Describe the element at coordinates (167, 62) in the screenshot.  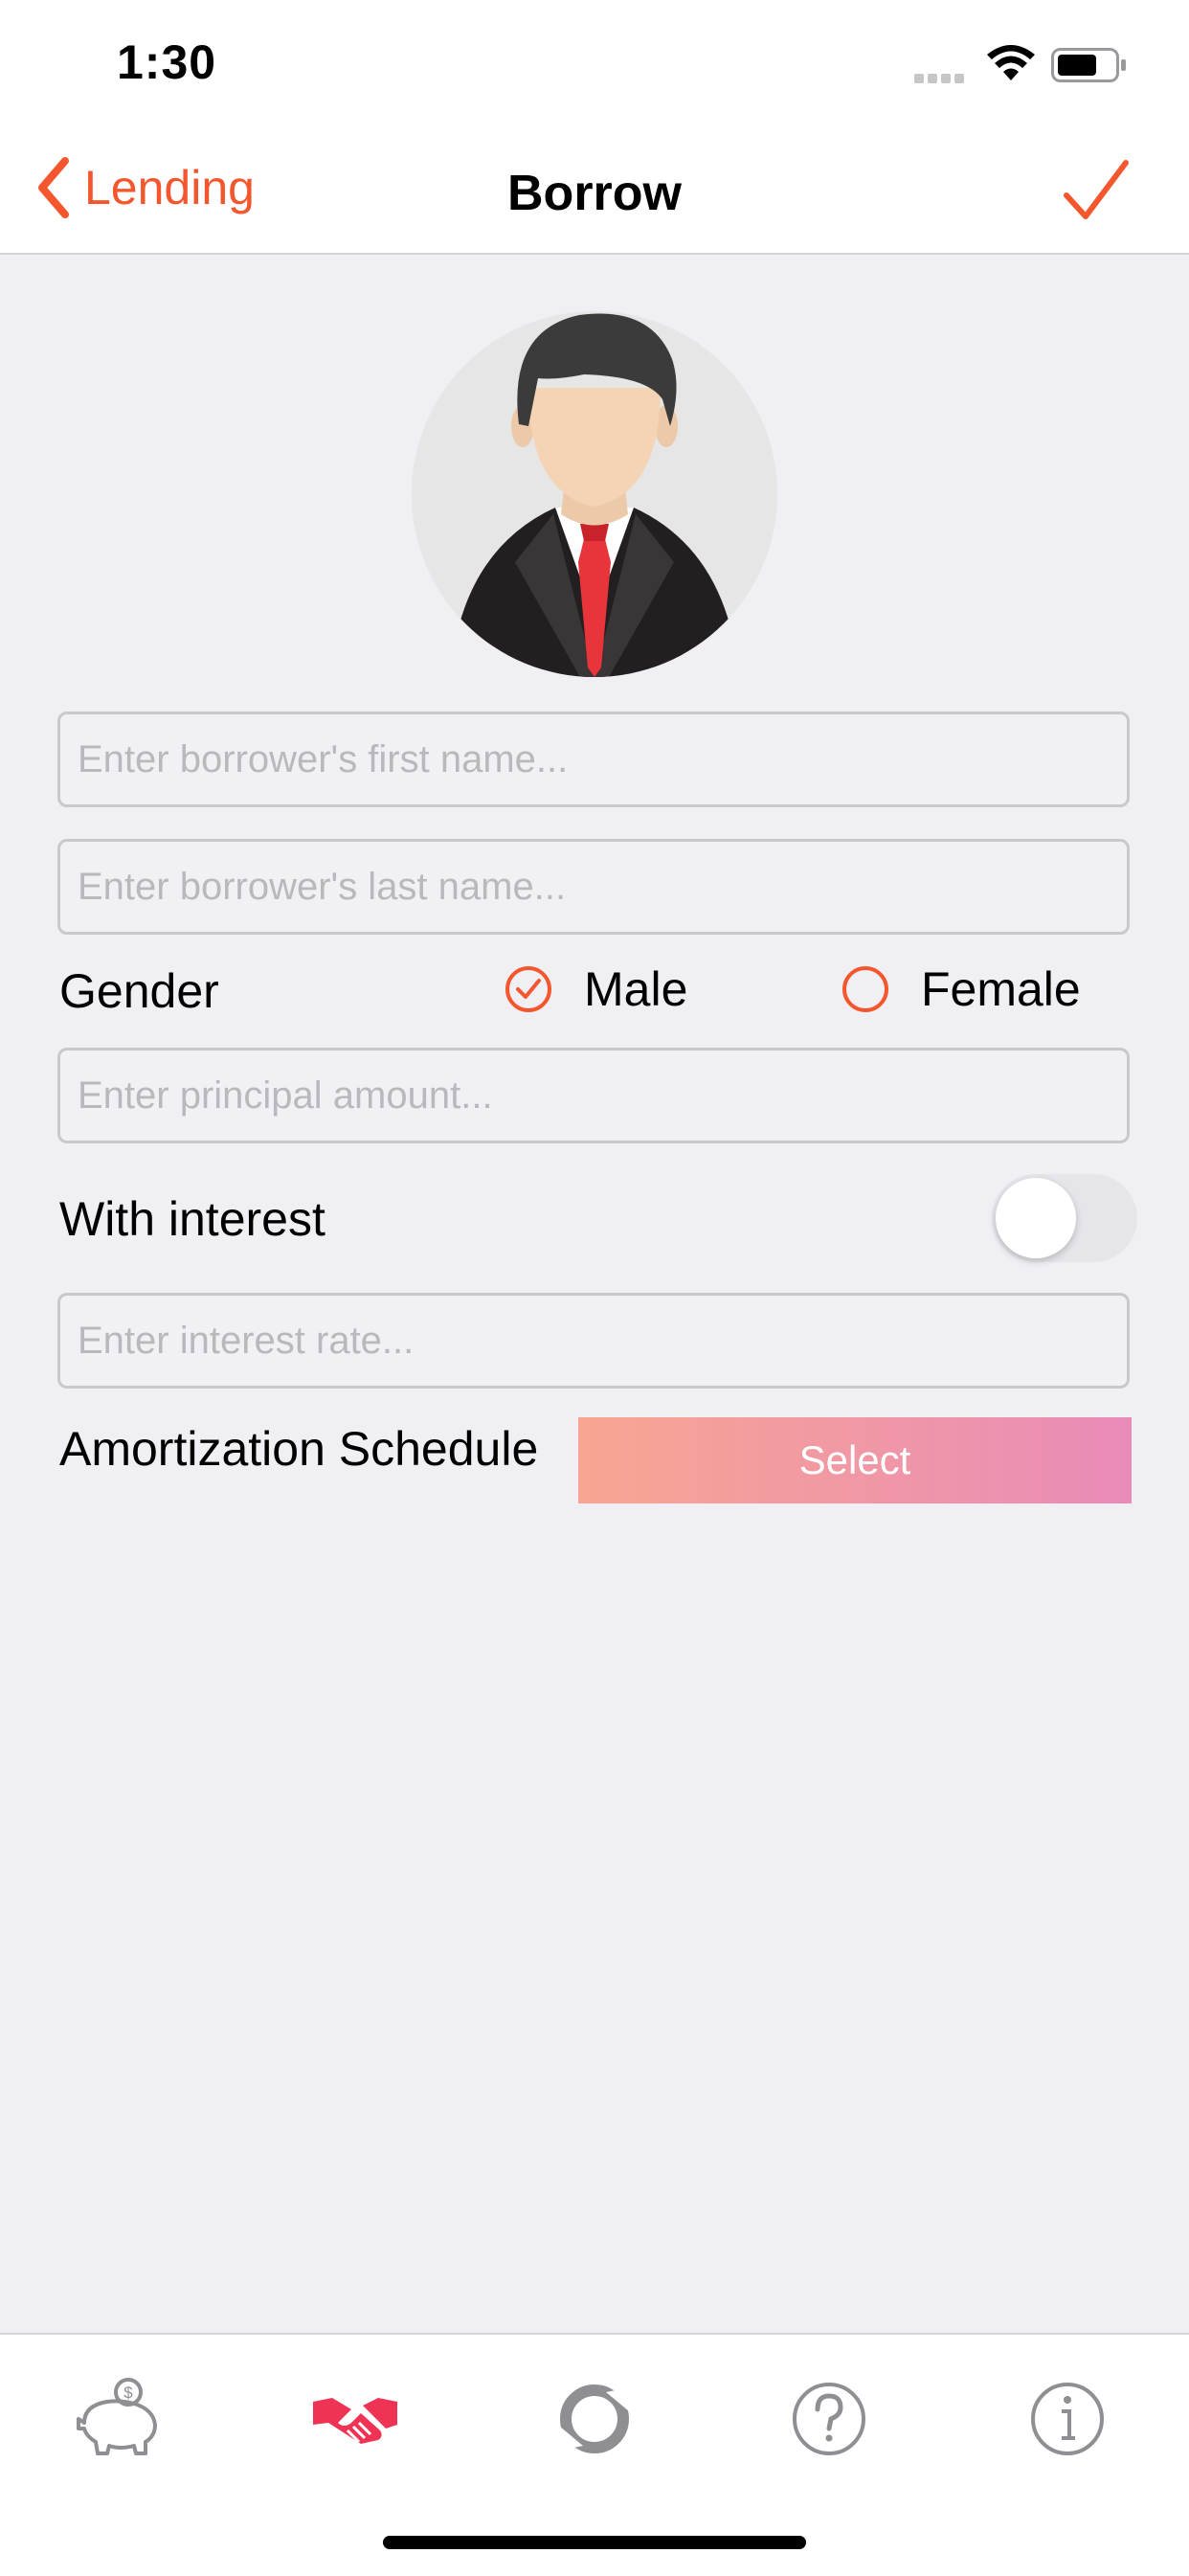
I see `status-time: 1:30` at that location.